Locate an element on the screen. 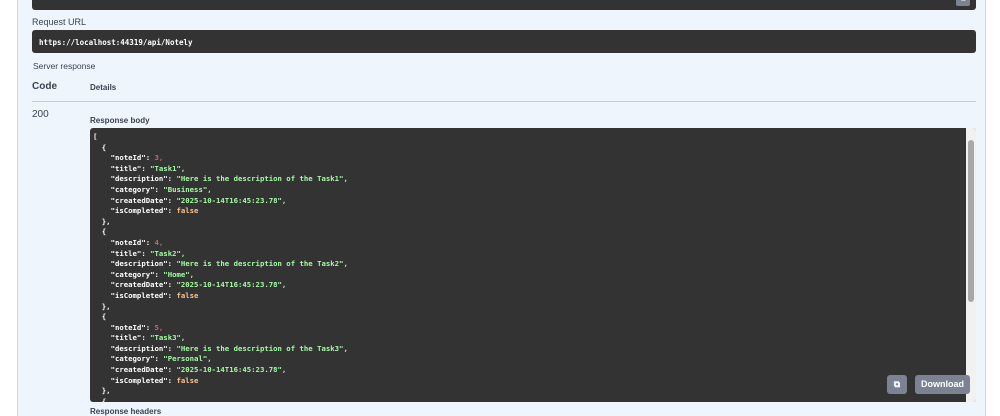 The width and height of the screenshot is (1000, 416). json-value: "Here is the description of the Task2" is located at coordinates (260, 264).